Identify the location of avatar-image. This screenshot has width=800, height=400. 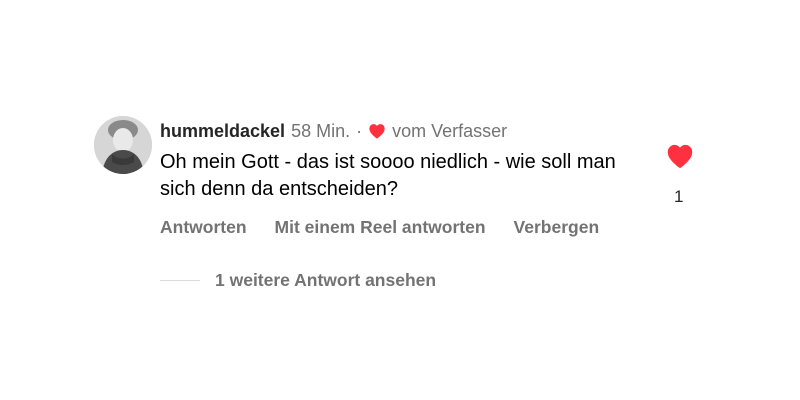
(123, 145).